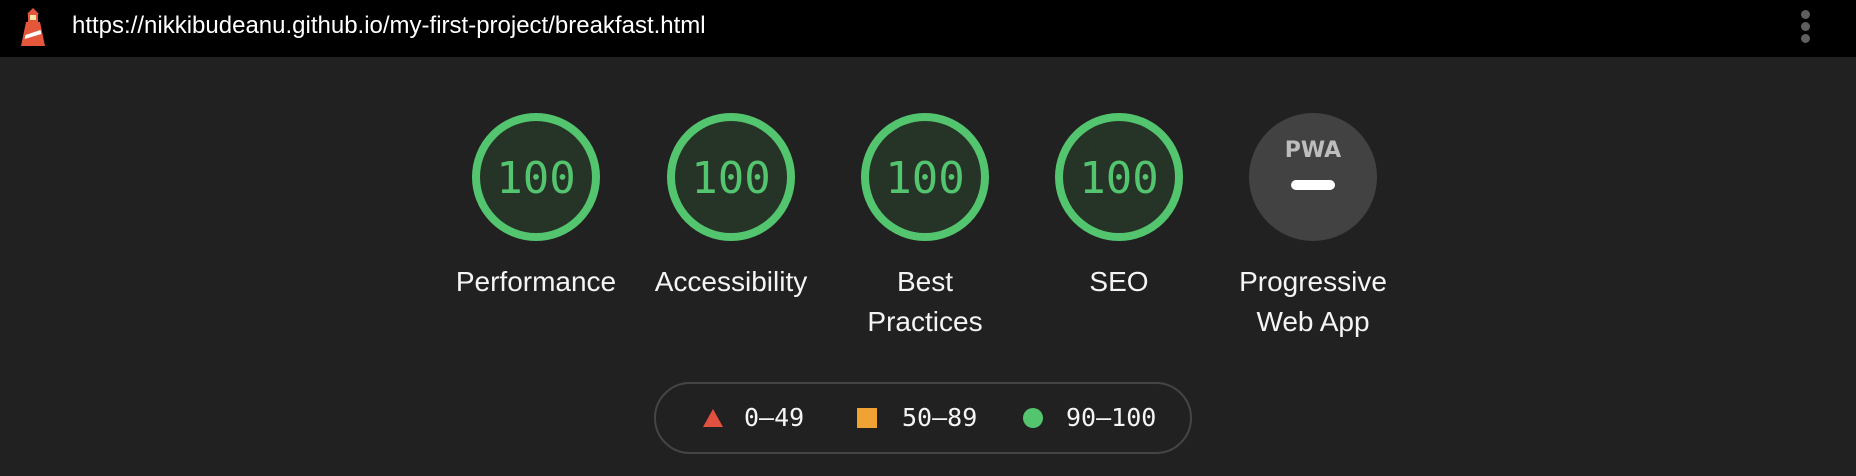  I want to click on not-applicable-dash-icon, so click(1313, 185).